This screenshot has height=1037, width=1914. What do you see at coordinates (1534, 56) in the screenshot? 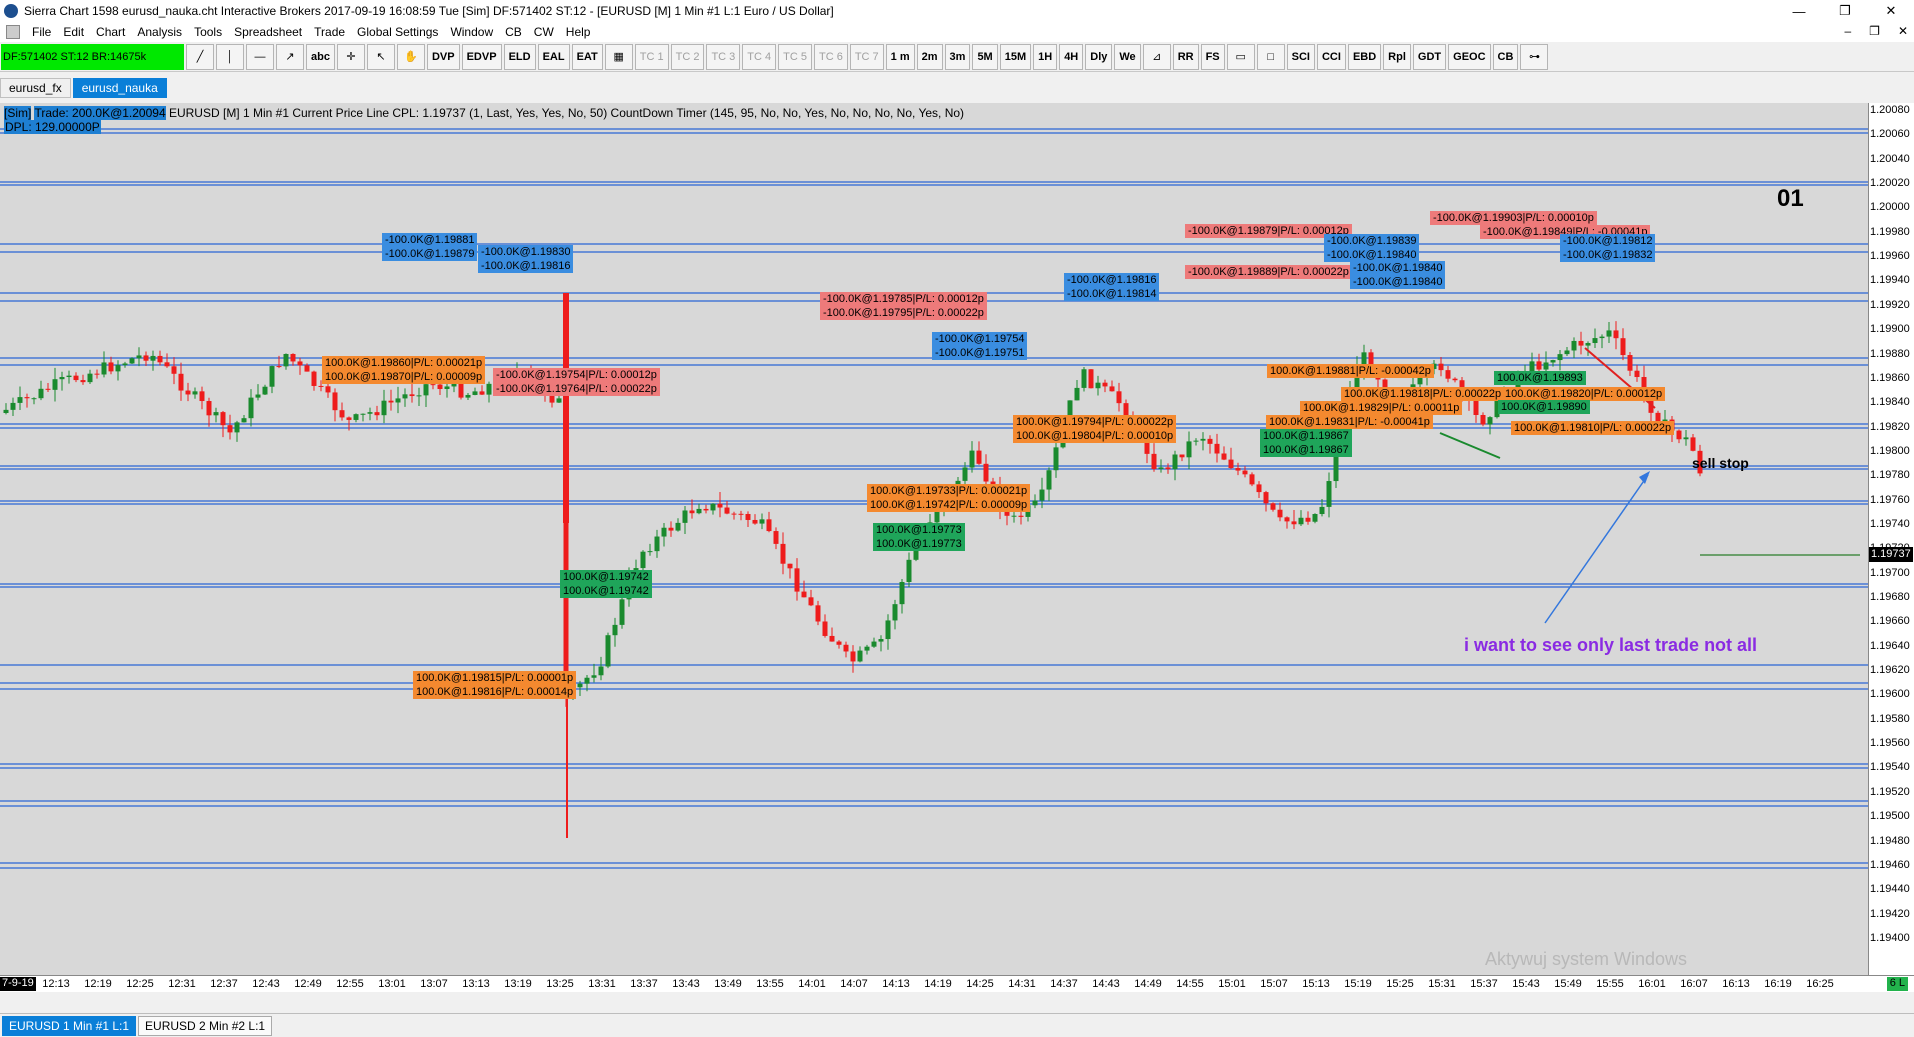
I see `segment-icon: ⊶` at bounding box center [1534, 56].